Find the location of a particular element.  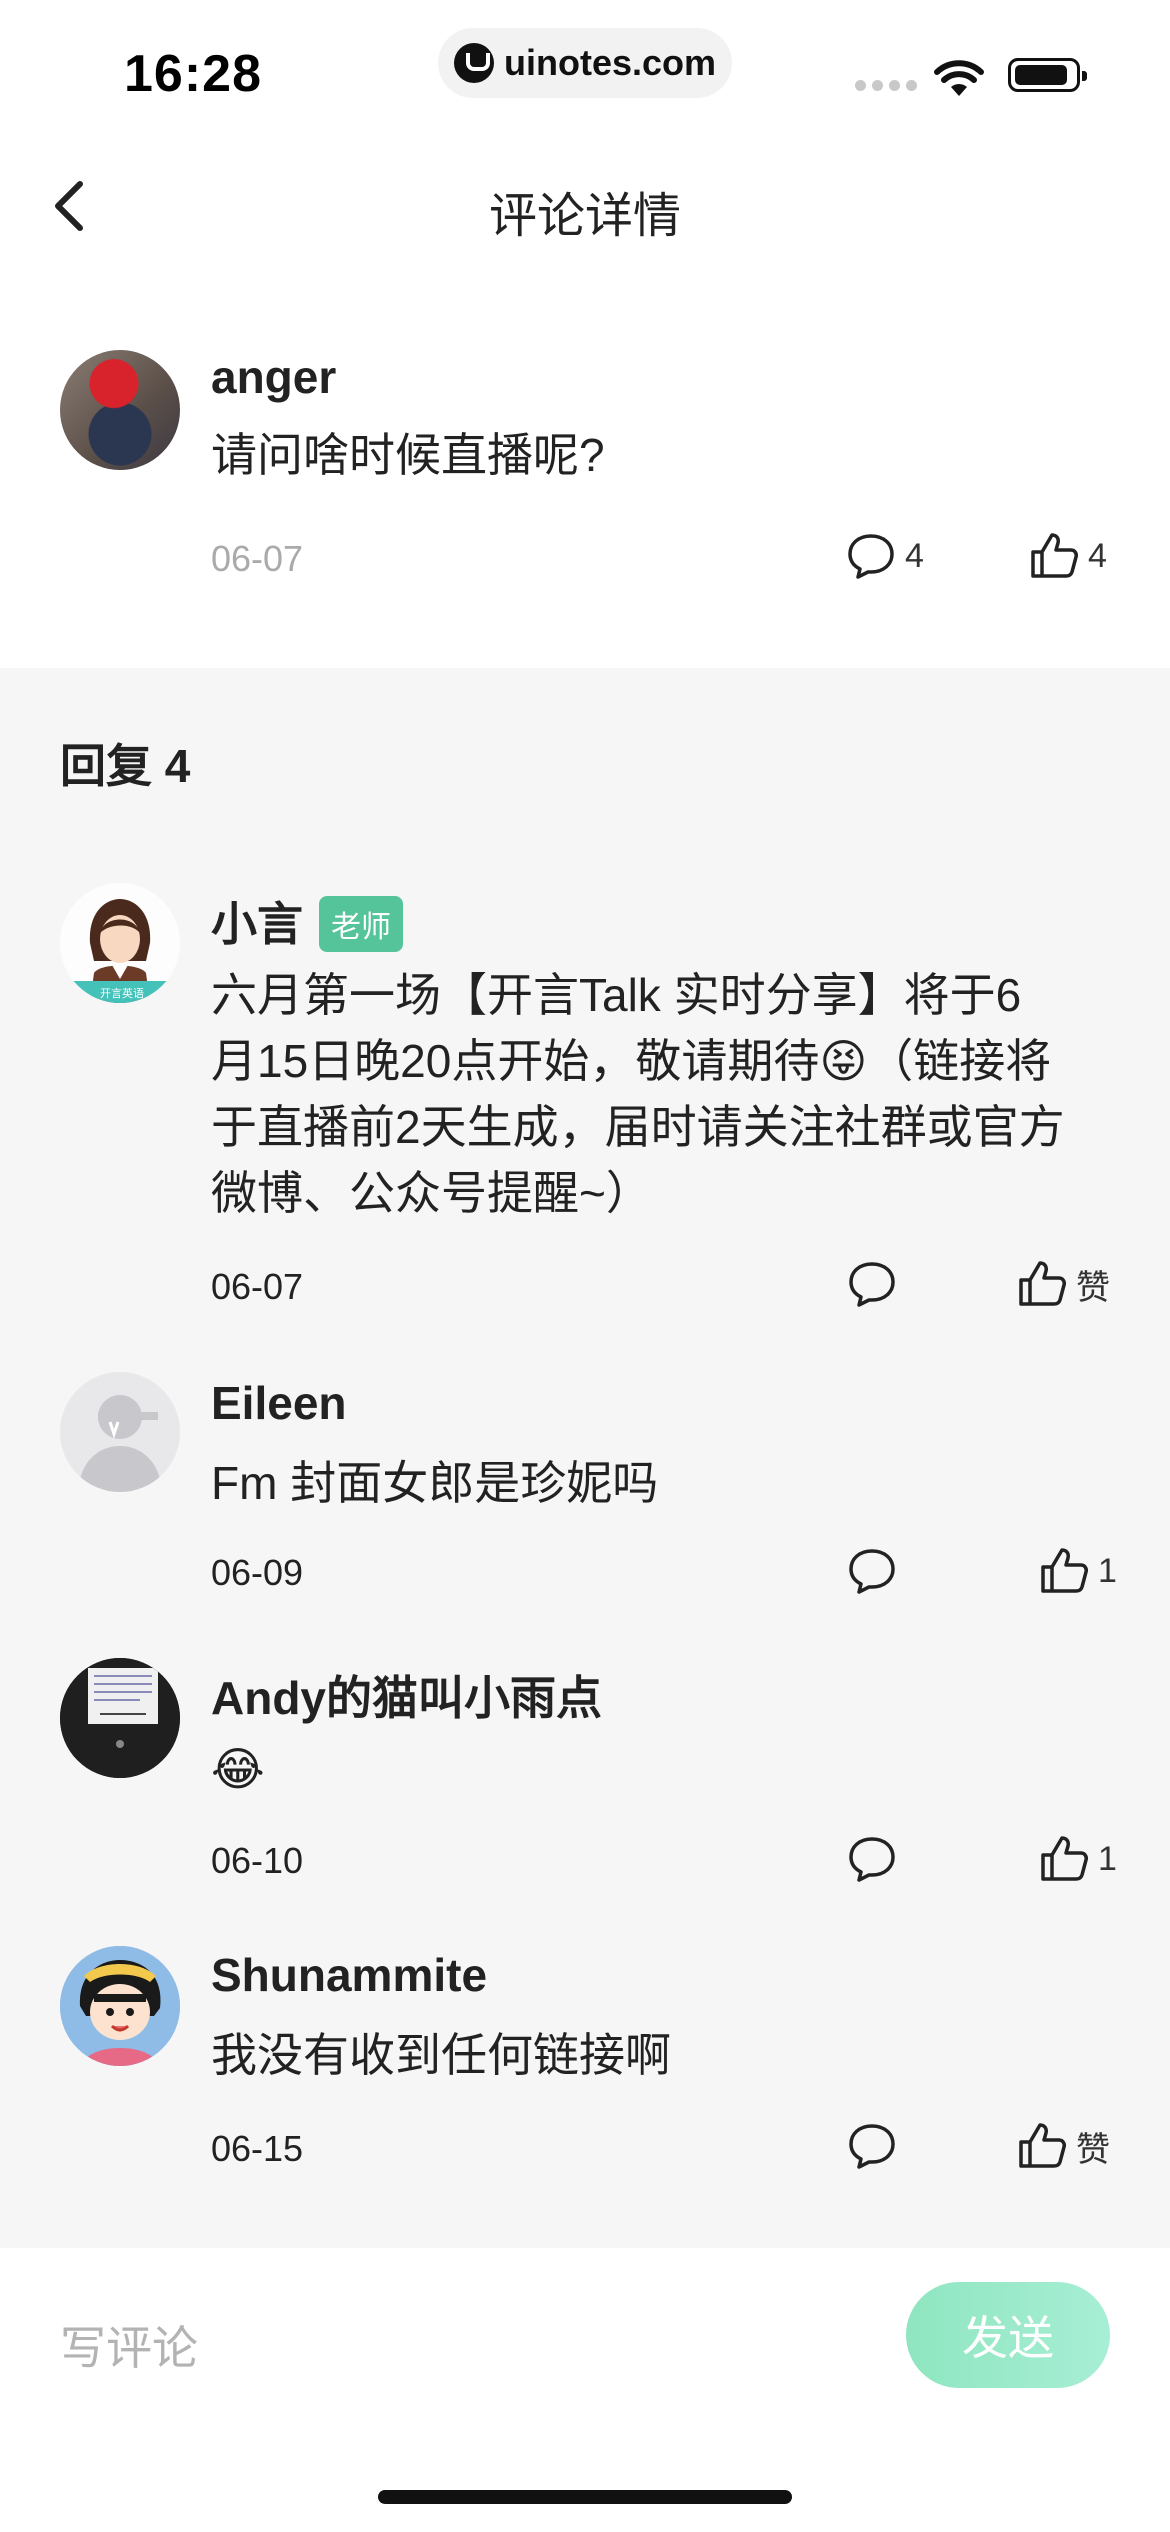

page-title: 评论详情 is located at coordinates (584, 216).